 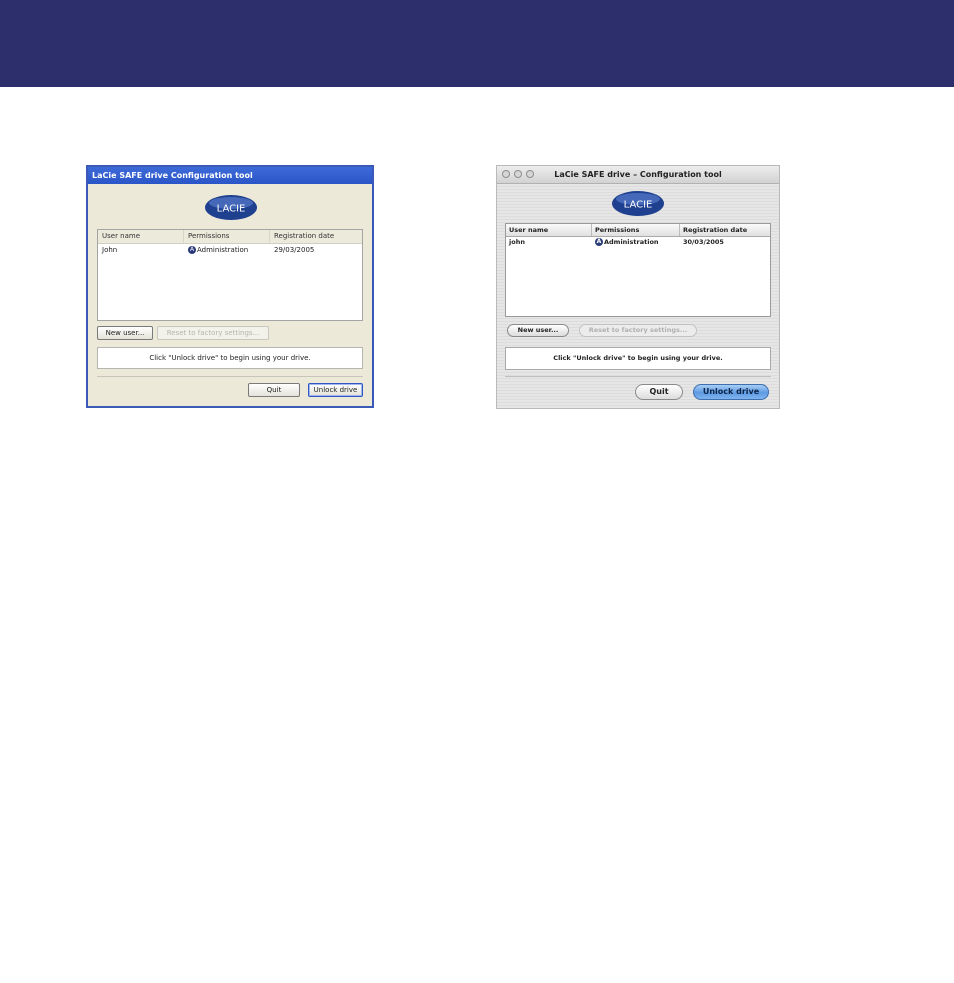 I want to click on cell-user-name: john, so click(x=517, y=242).